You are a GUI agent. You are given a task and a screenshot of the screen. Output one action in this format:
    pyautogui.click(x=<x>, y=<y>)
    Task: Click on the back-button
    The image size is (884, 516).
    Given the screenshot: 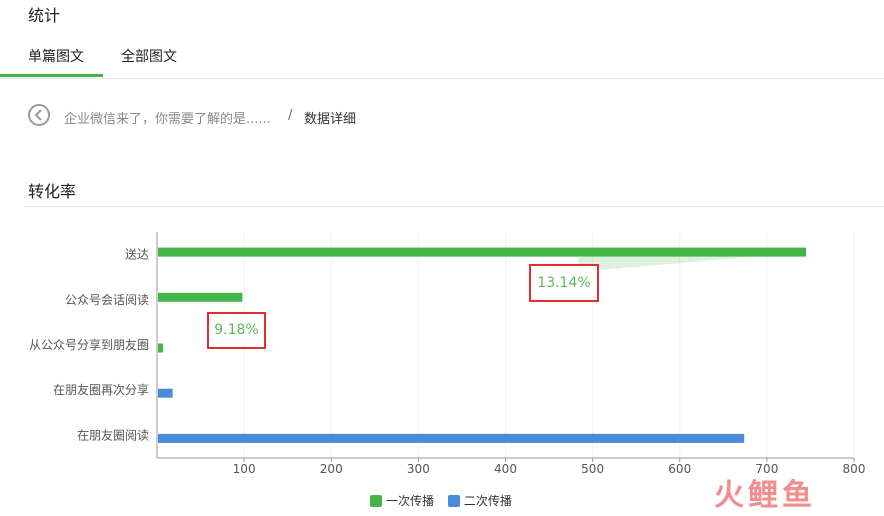 What is the action you would take?
    pyautogui.click(x=39, y=115)
    